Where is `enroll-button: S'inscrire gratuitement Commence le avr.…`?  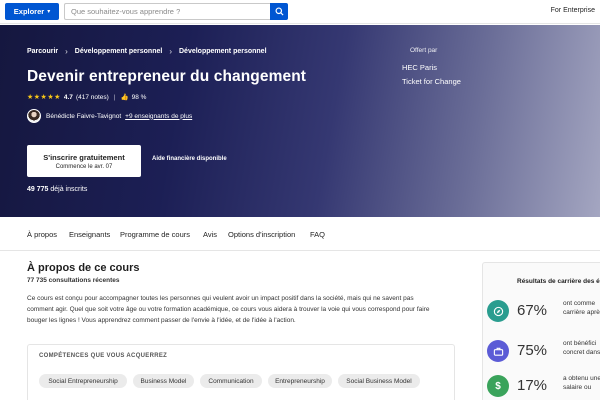
enroll-button: S'inscrire gratuitement Commence le avr.… is located at coordinates (84, 161).